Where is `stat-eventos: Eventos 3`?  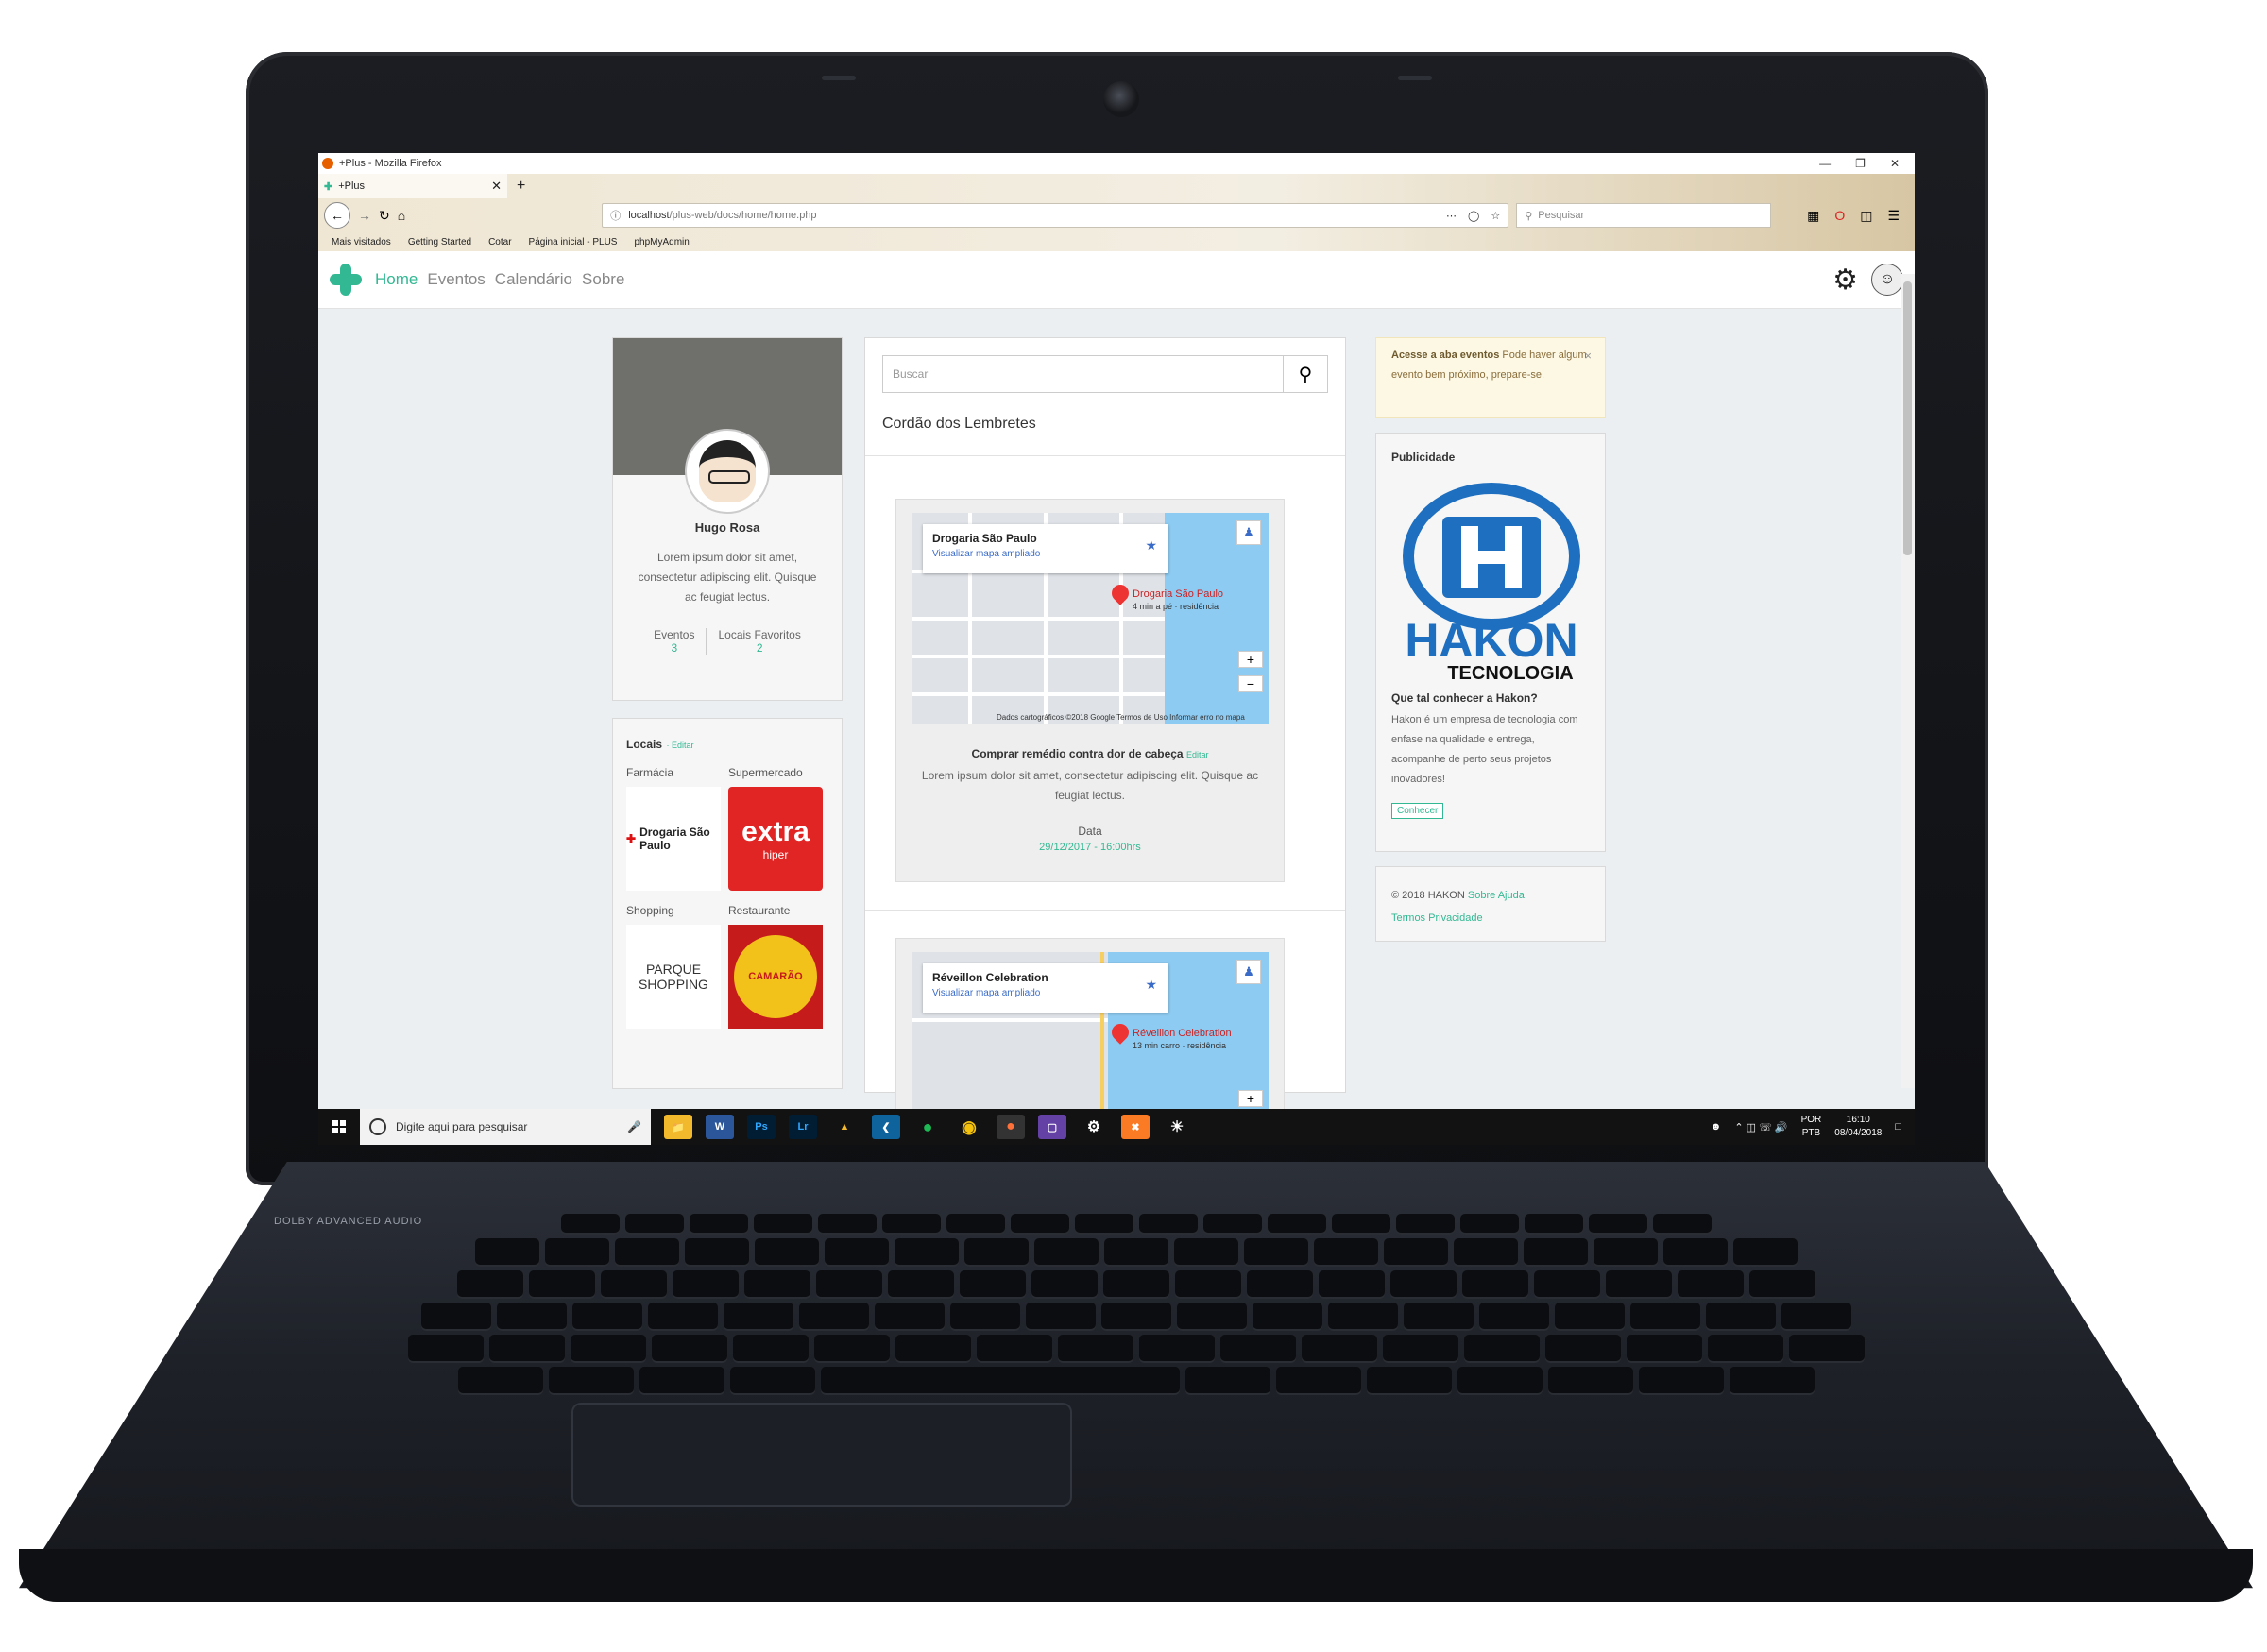
stat-eventos: Eventos 3 is located at coordinates (674, 641).